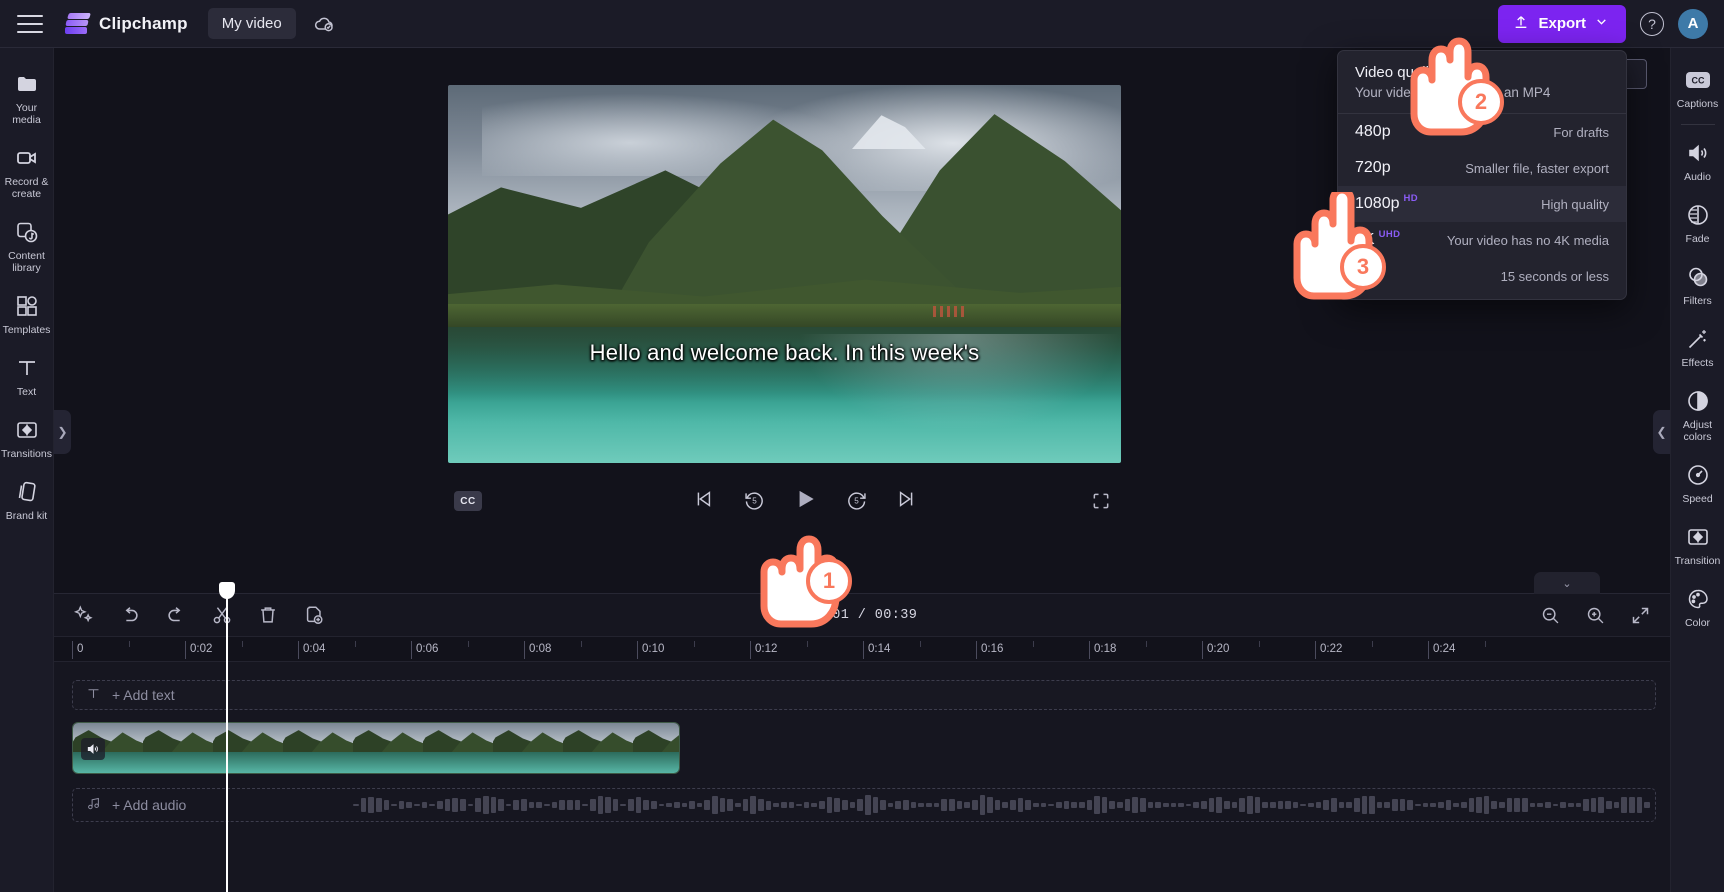 The height and width of the screenshot is (892, 1724). Describe the element at coordinates (93, 749) in the screenshot. I see `speaker-icon` at that location.